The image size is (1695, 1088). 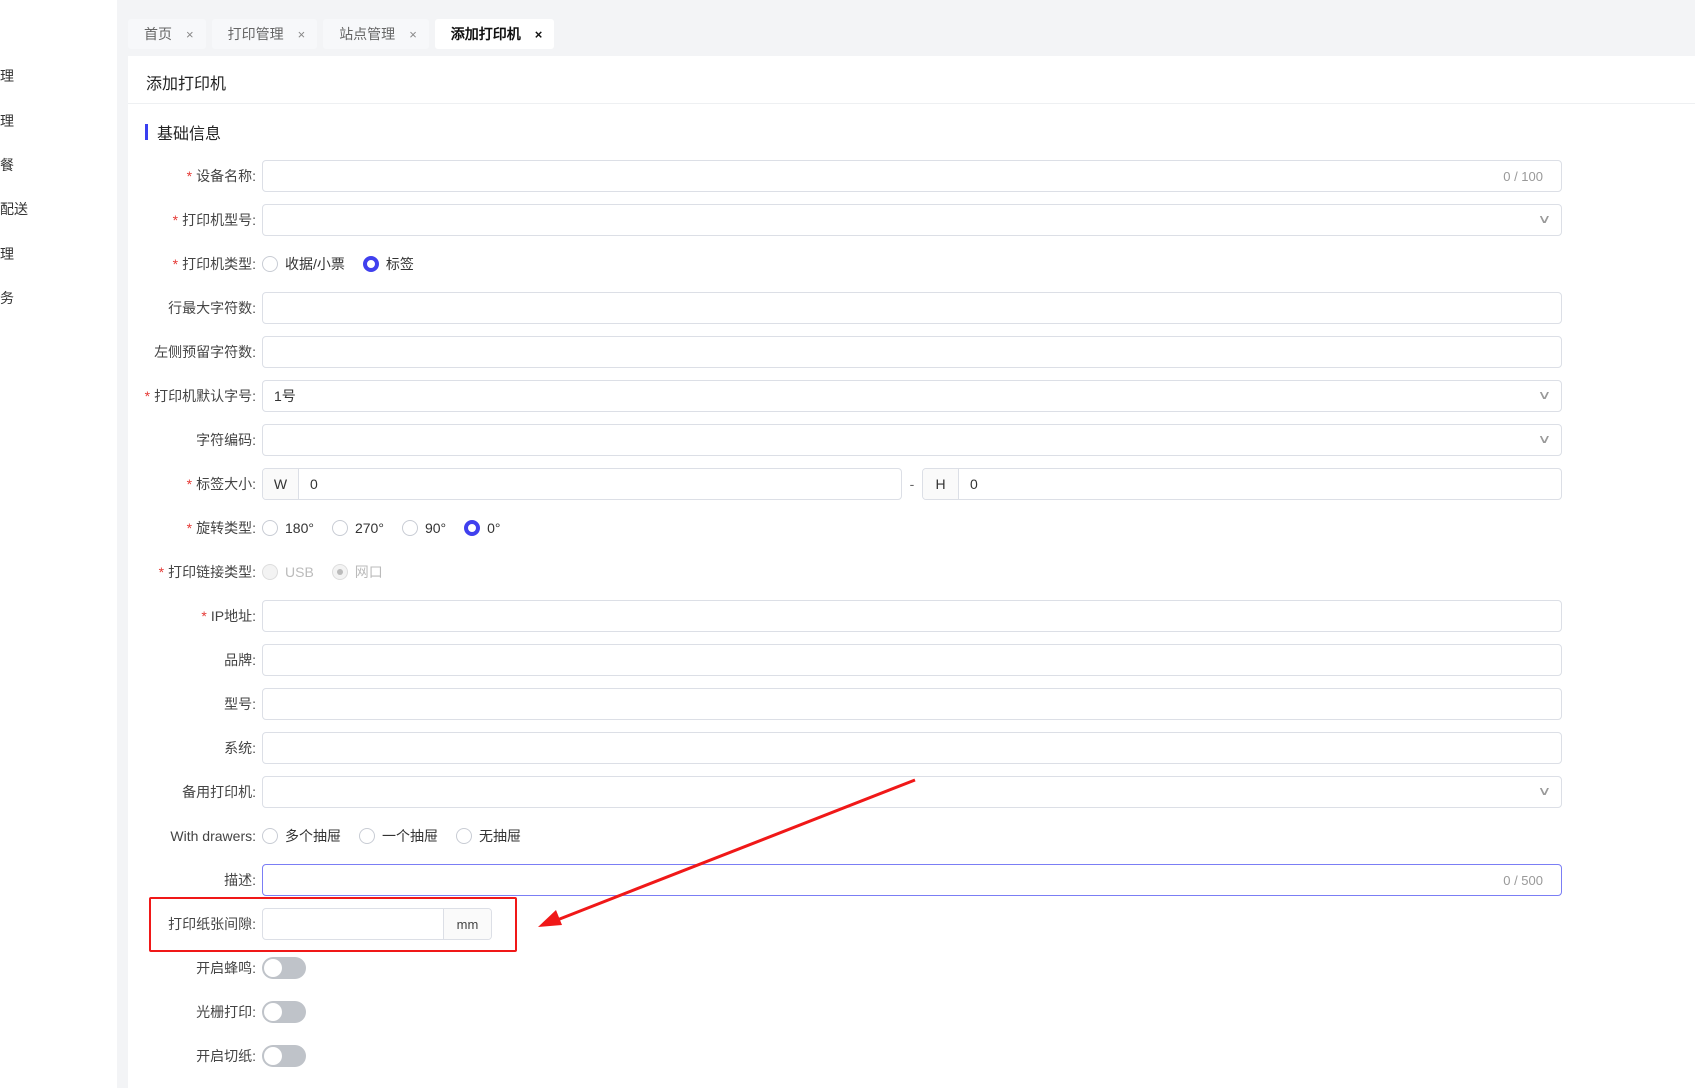 What do you see at coordinates (912, 176) in the screenshot?
I see `device-name-input: 0 / 100` at bounding box center [912, 176].